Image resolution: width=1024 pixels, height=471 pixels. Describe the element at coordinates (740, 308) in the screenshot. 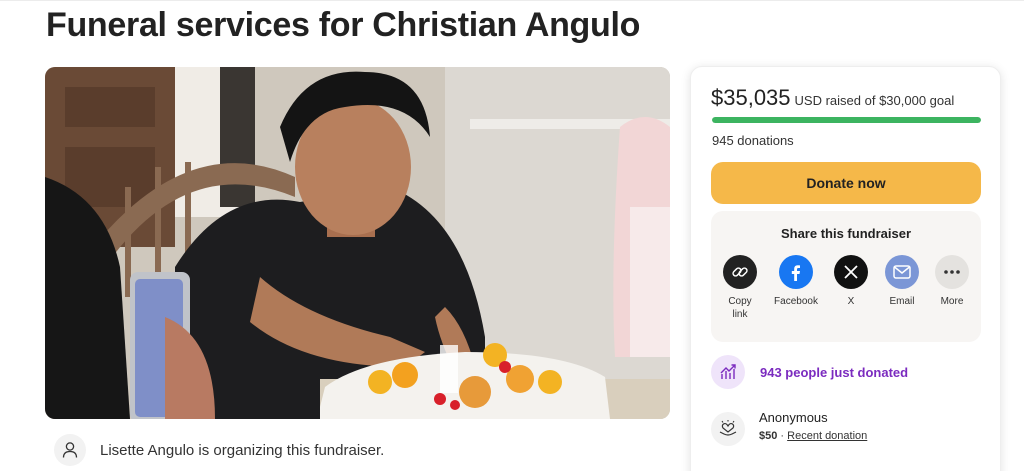

I see `share-label-copy-link: Copy link` at that location.